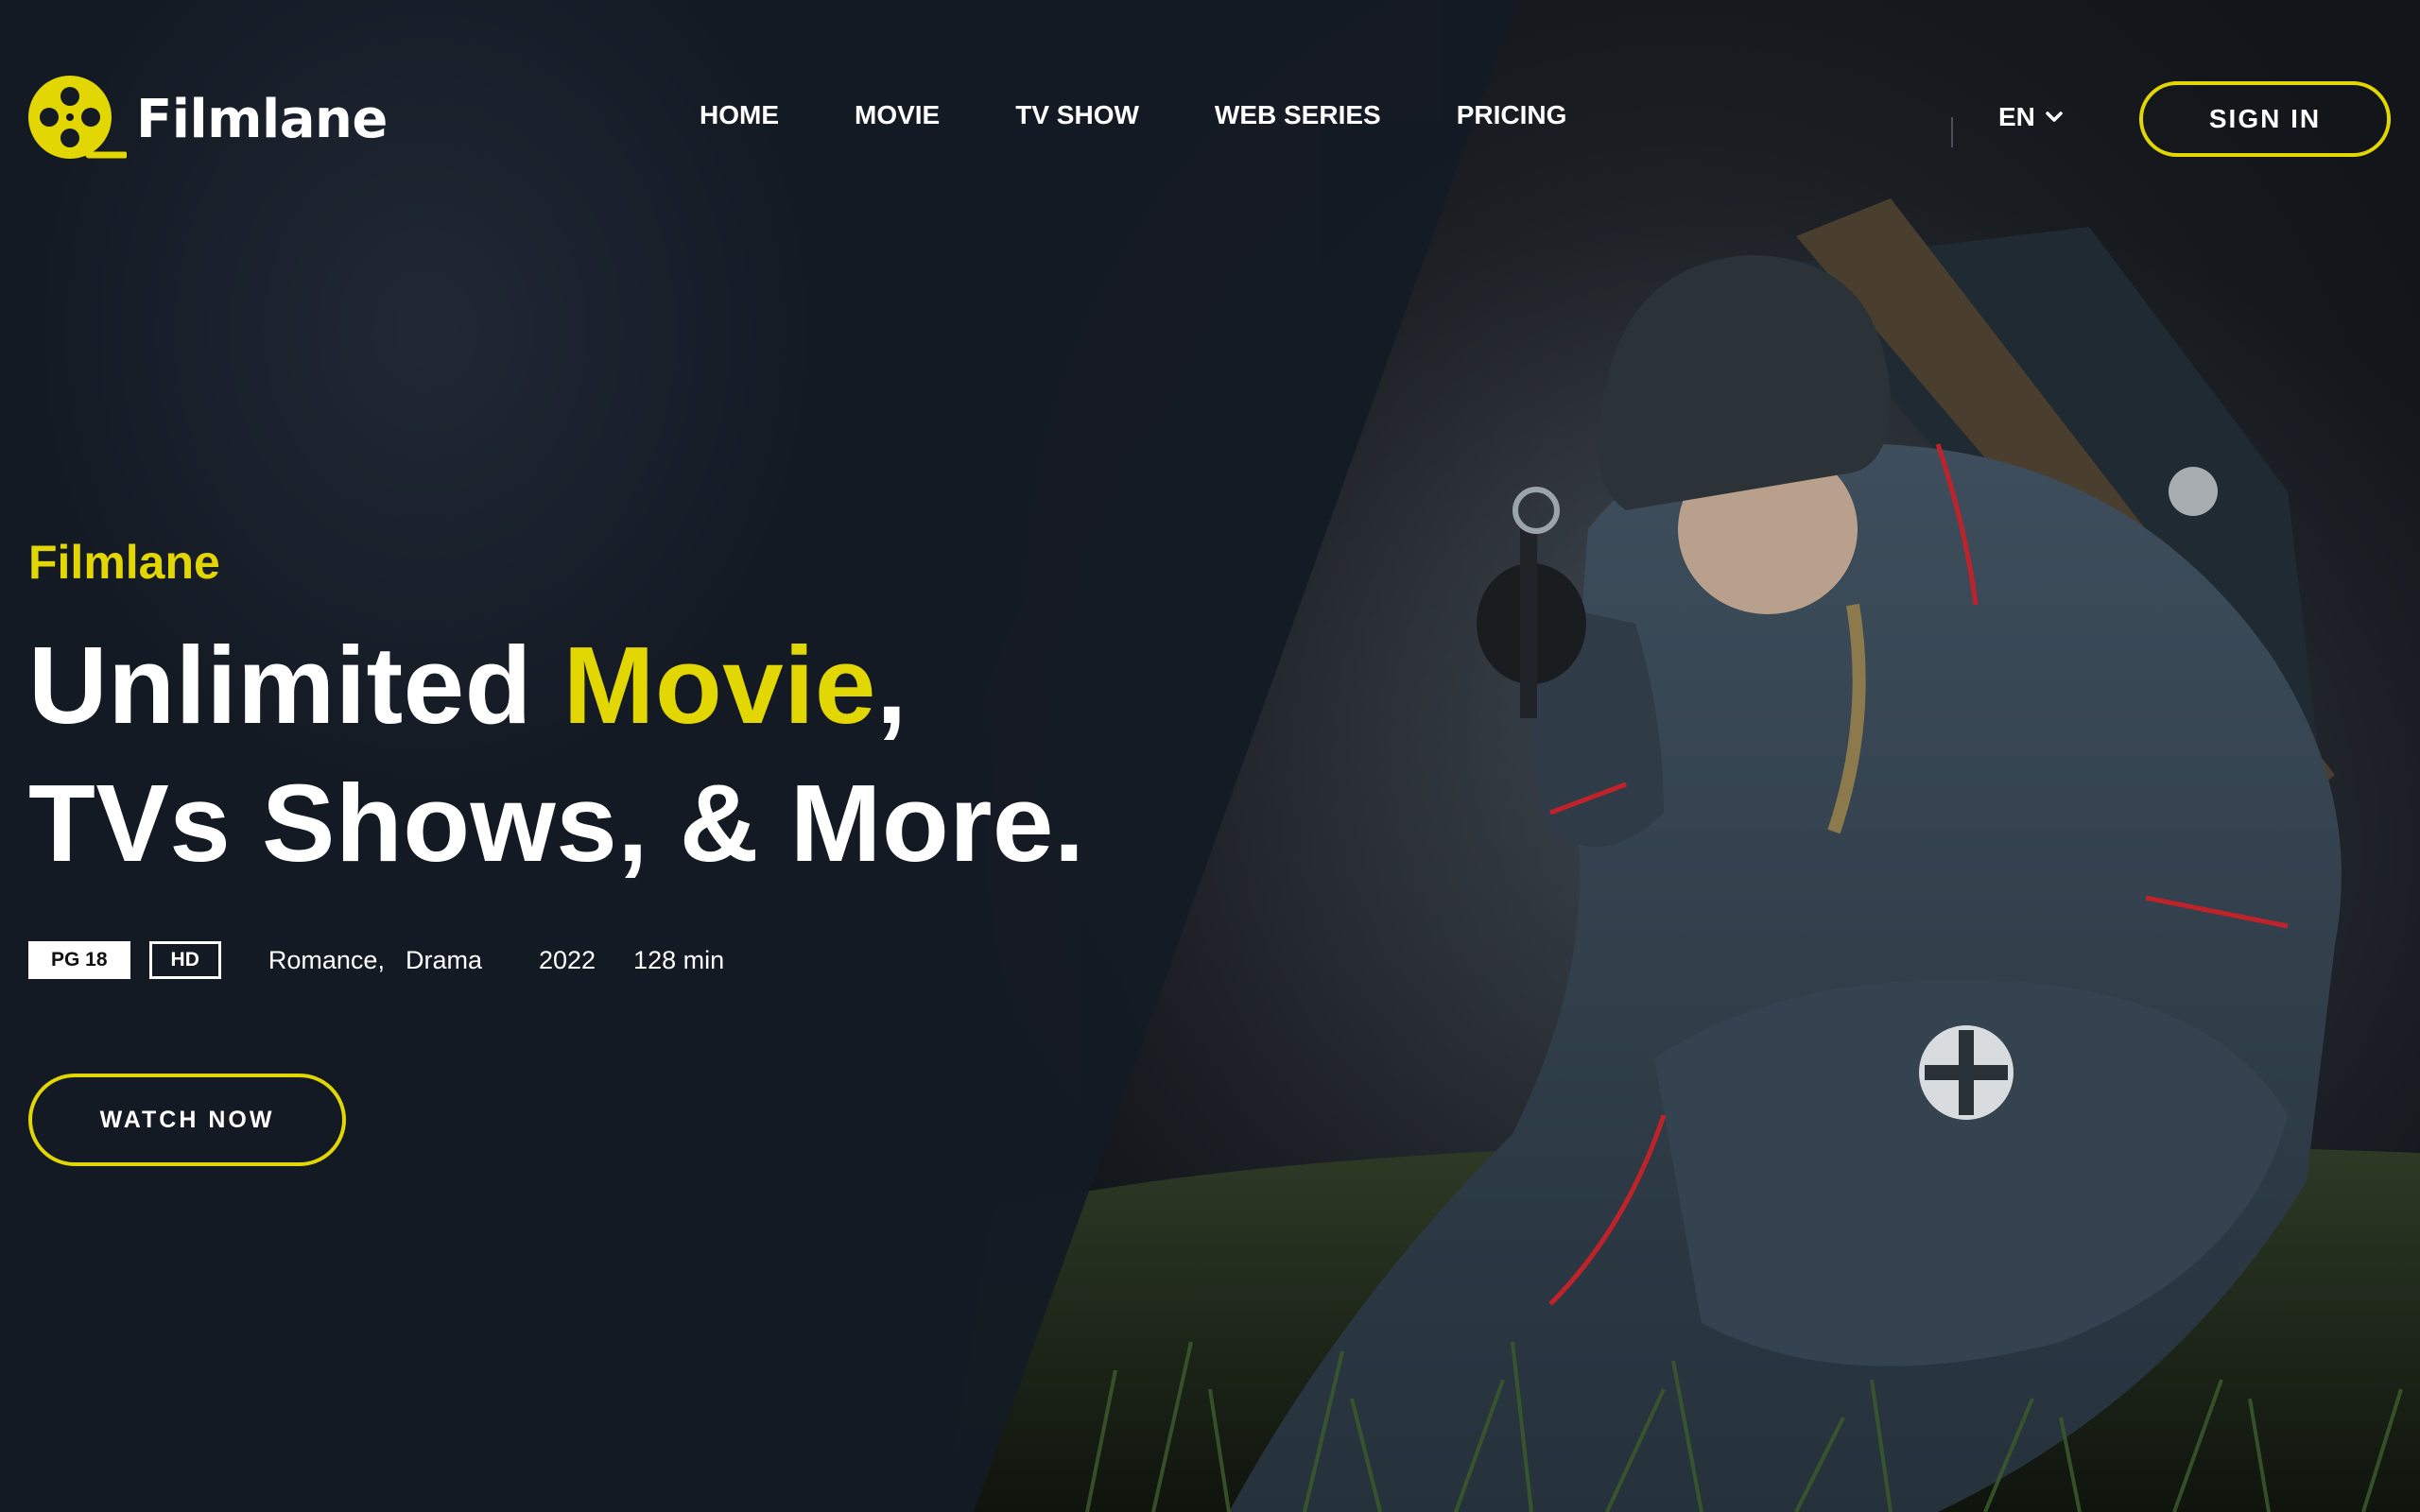  Describe the element at coordinates (1298, 115) in the screenshot. I see `nav-item-web-series: WEB SERIES` at that location.